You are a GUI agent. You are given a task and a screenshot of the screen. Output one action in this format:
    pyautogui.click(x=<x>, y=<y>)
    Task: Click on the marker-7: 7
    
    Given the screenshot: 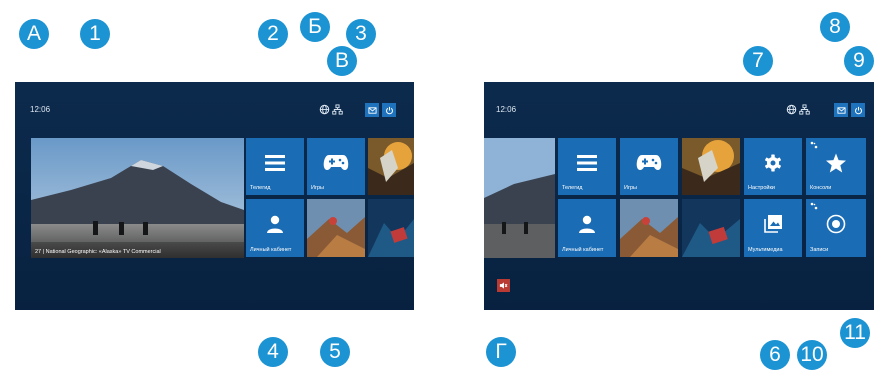 What is the action you would take?
    pyautogui.click(x=758, y=61)
    